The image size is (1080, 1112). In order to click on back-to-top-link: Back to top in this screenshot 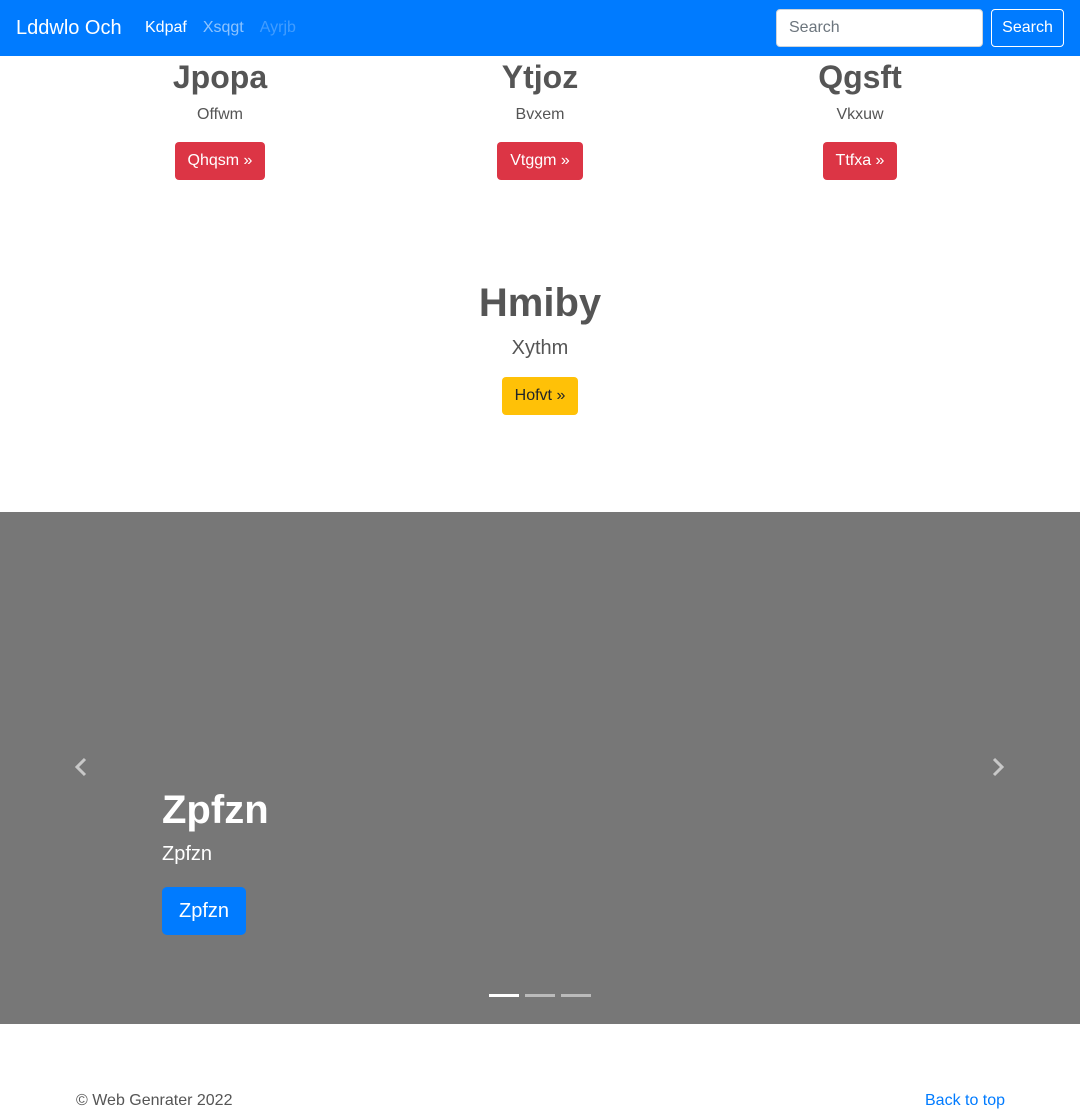, I will do `click(965, 1101)`.